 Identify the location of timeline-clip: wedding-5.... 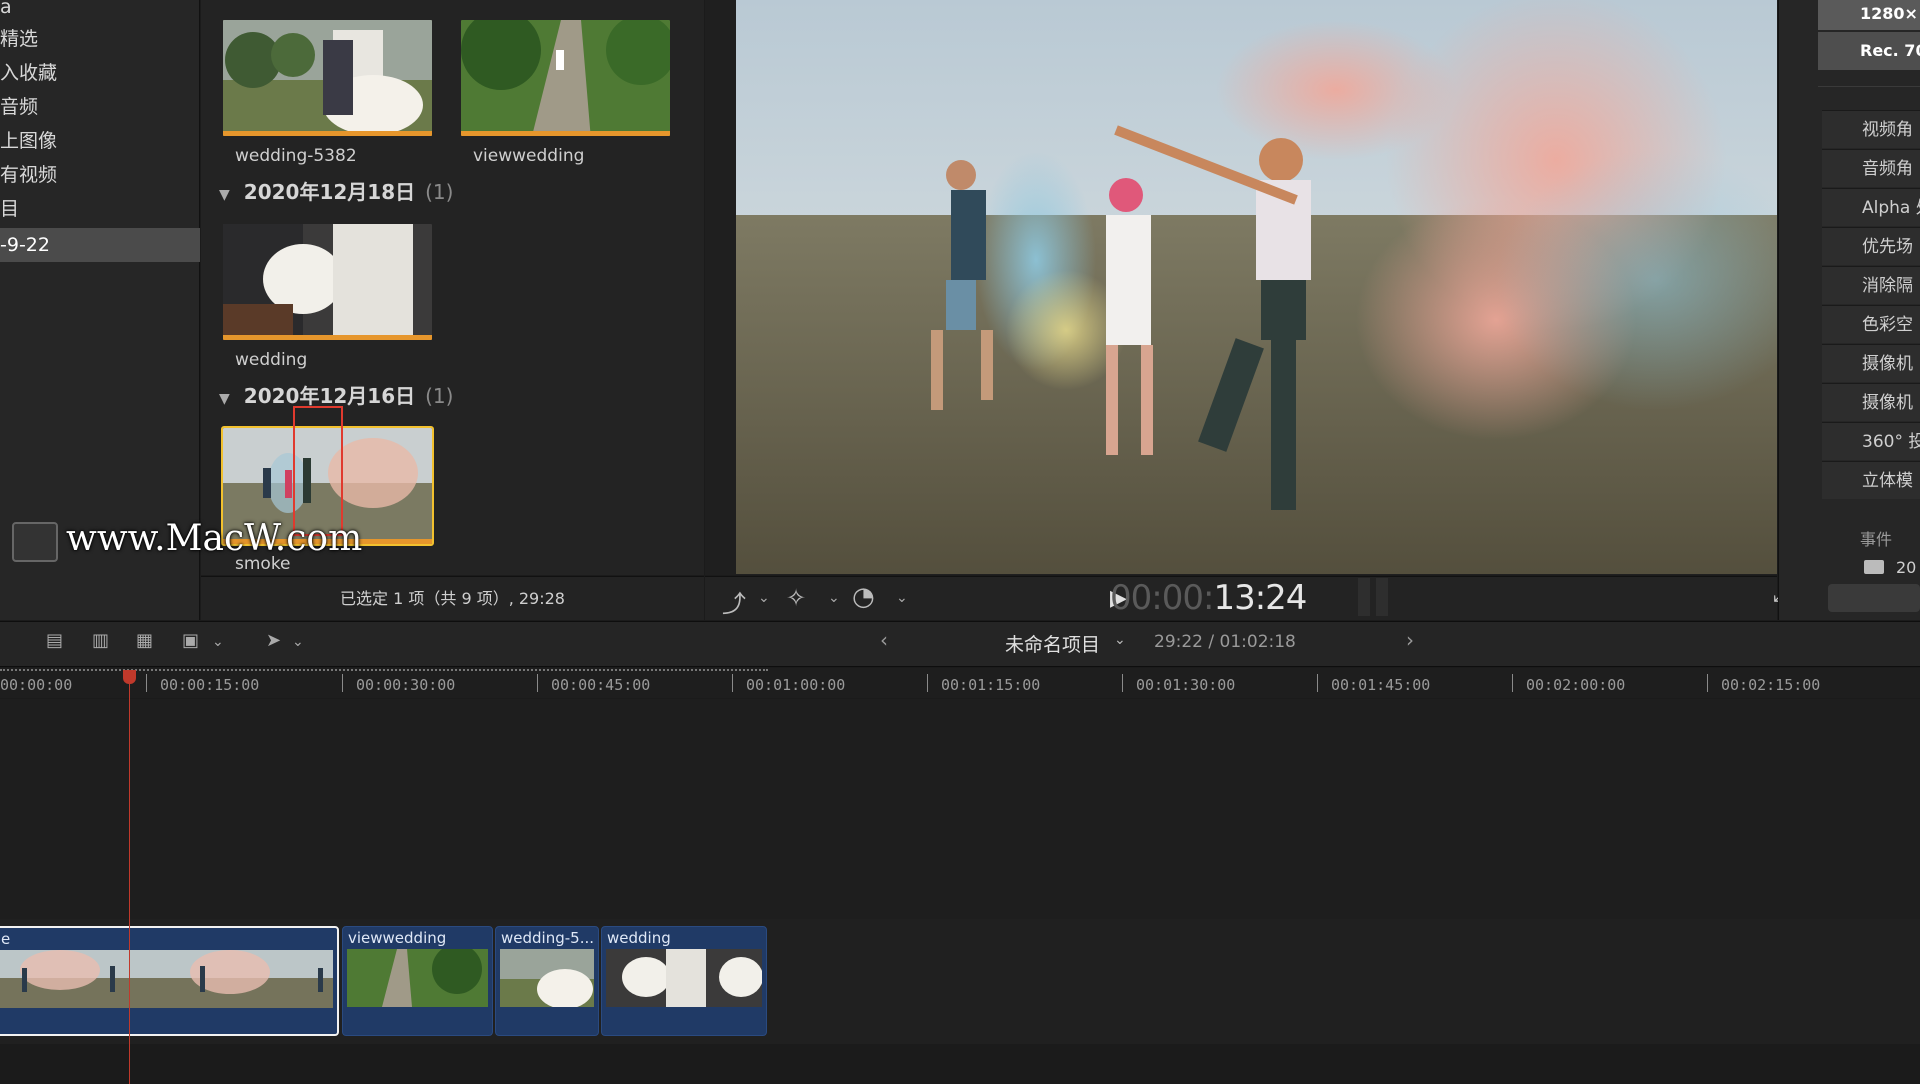
(547, 981).